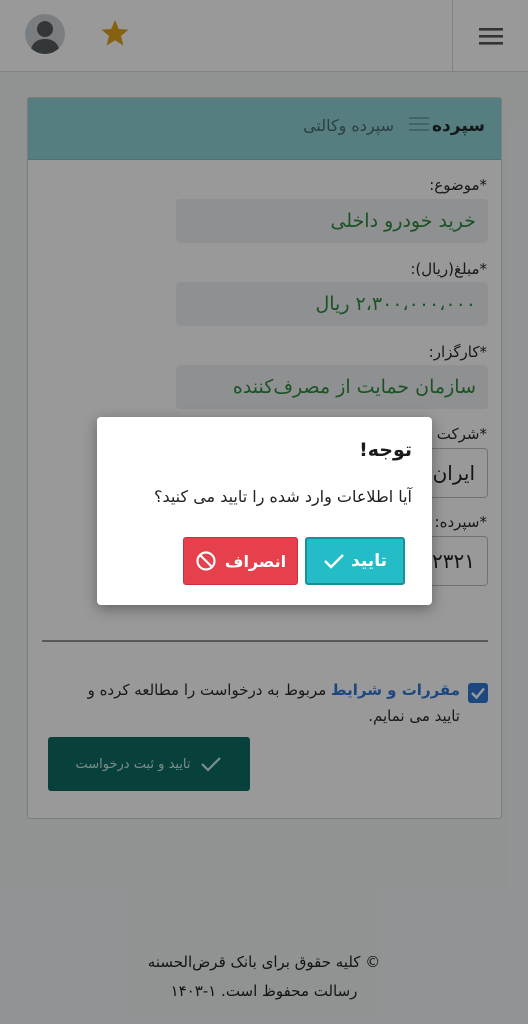 Image resolution: width=528 pixels, height=1024 pixels. I want to click on confirm-button: تایید, so click(355, 561).